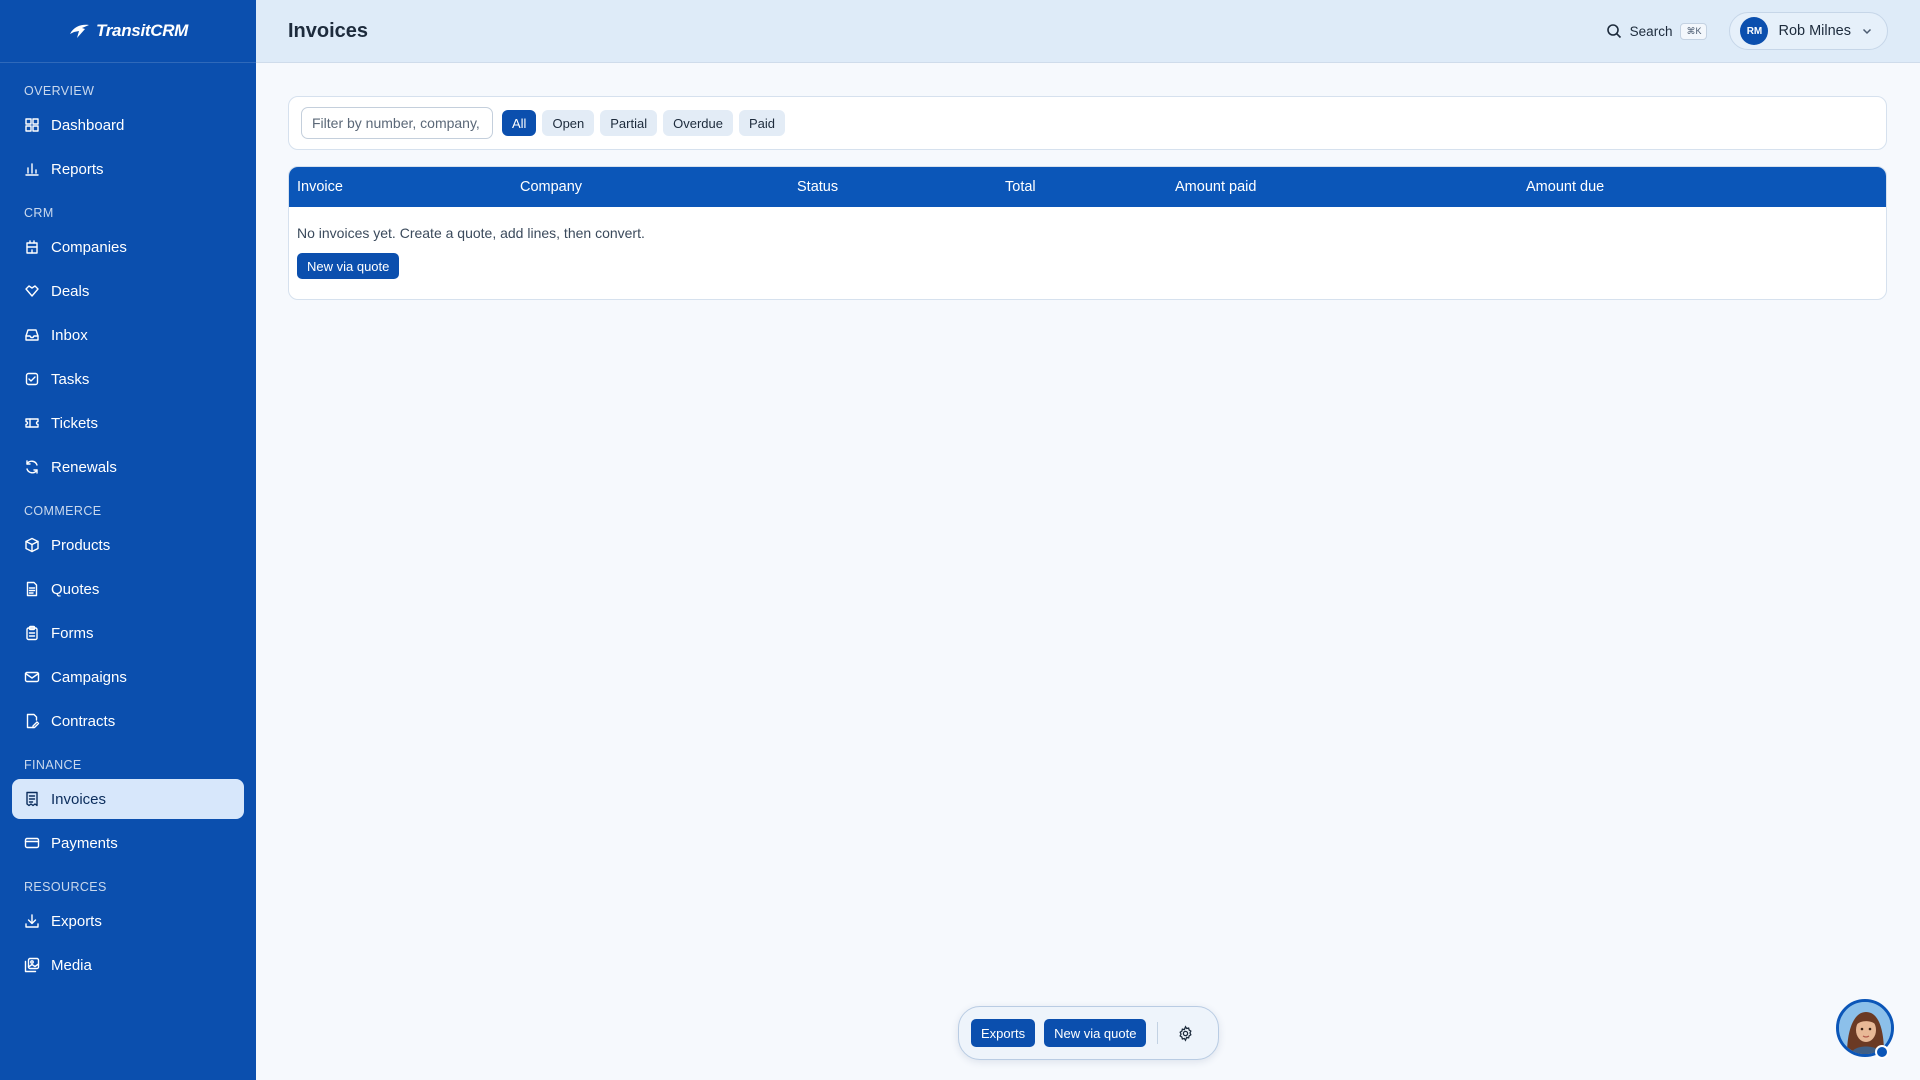 The image size is (1920, 1080). What do you see at coordinates (84, 467) in the screenshot?
I see `sidebar-item-label: Renewals` at bounding box center [84, 467].